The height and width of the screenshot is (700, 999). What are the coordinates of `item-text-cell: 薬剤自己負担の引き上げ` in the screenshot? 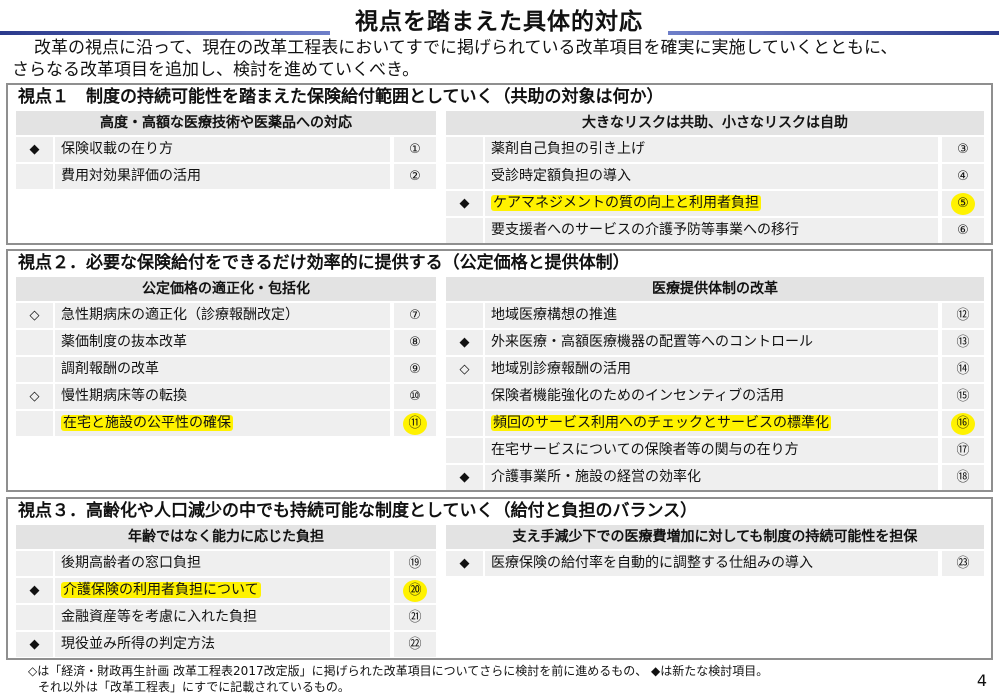 It's located at (711, 149).